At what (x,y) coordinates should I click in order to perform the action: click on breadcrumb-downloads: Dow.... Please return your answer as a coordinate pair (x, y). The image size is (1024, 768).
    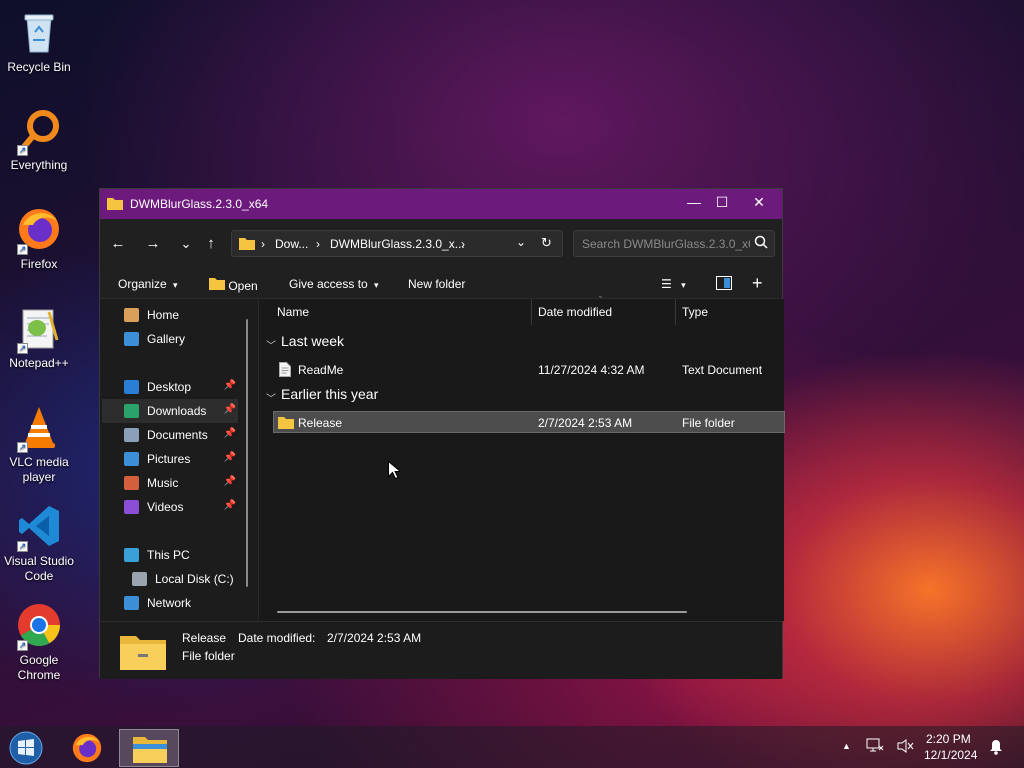
    Looking at the image, I should click on (291, 244).